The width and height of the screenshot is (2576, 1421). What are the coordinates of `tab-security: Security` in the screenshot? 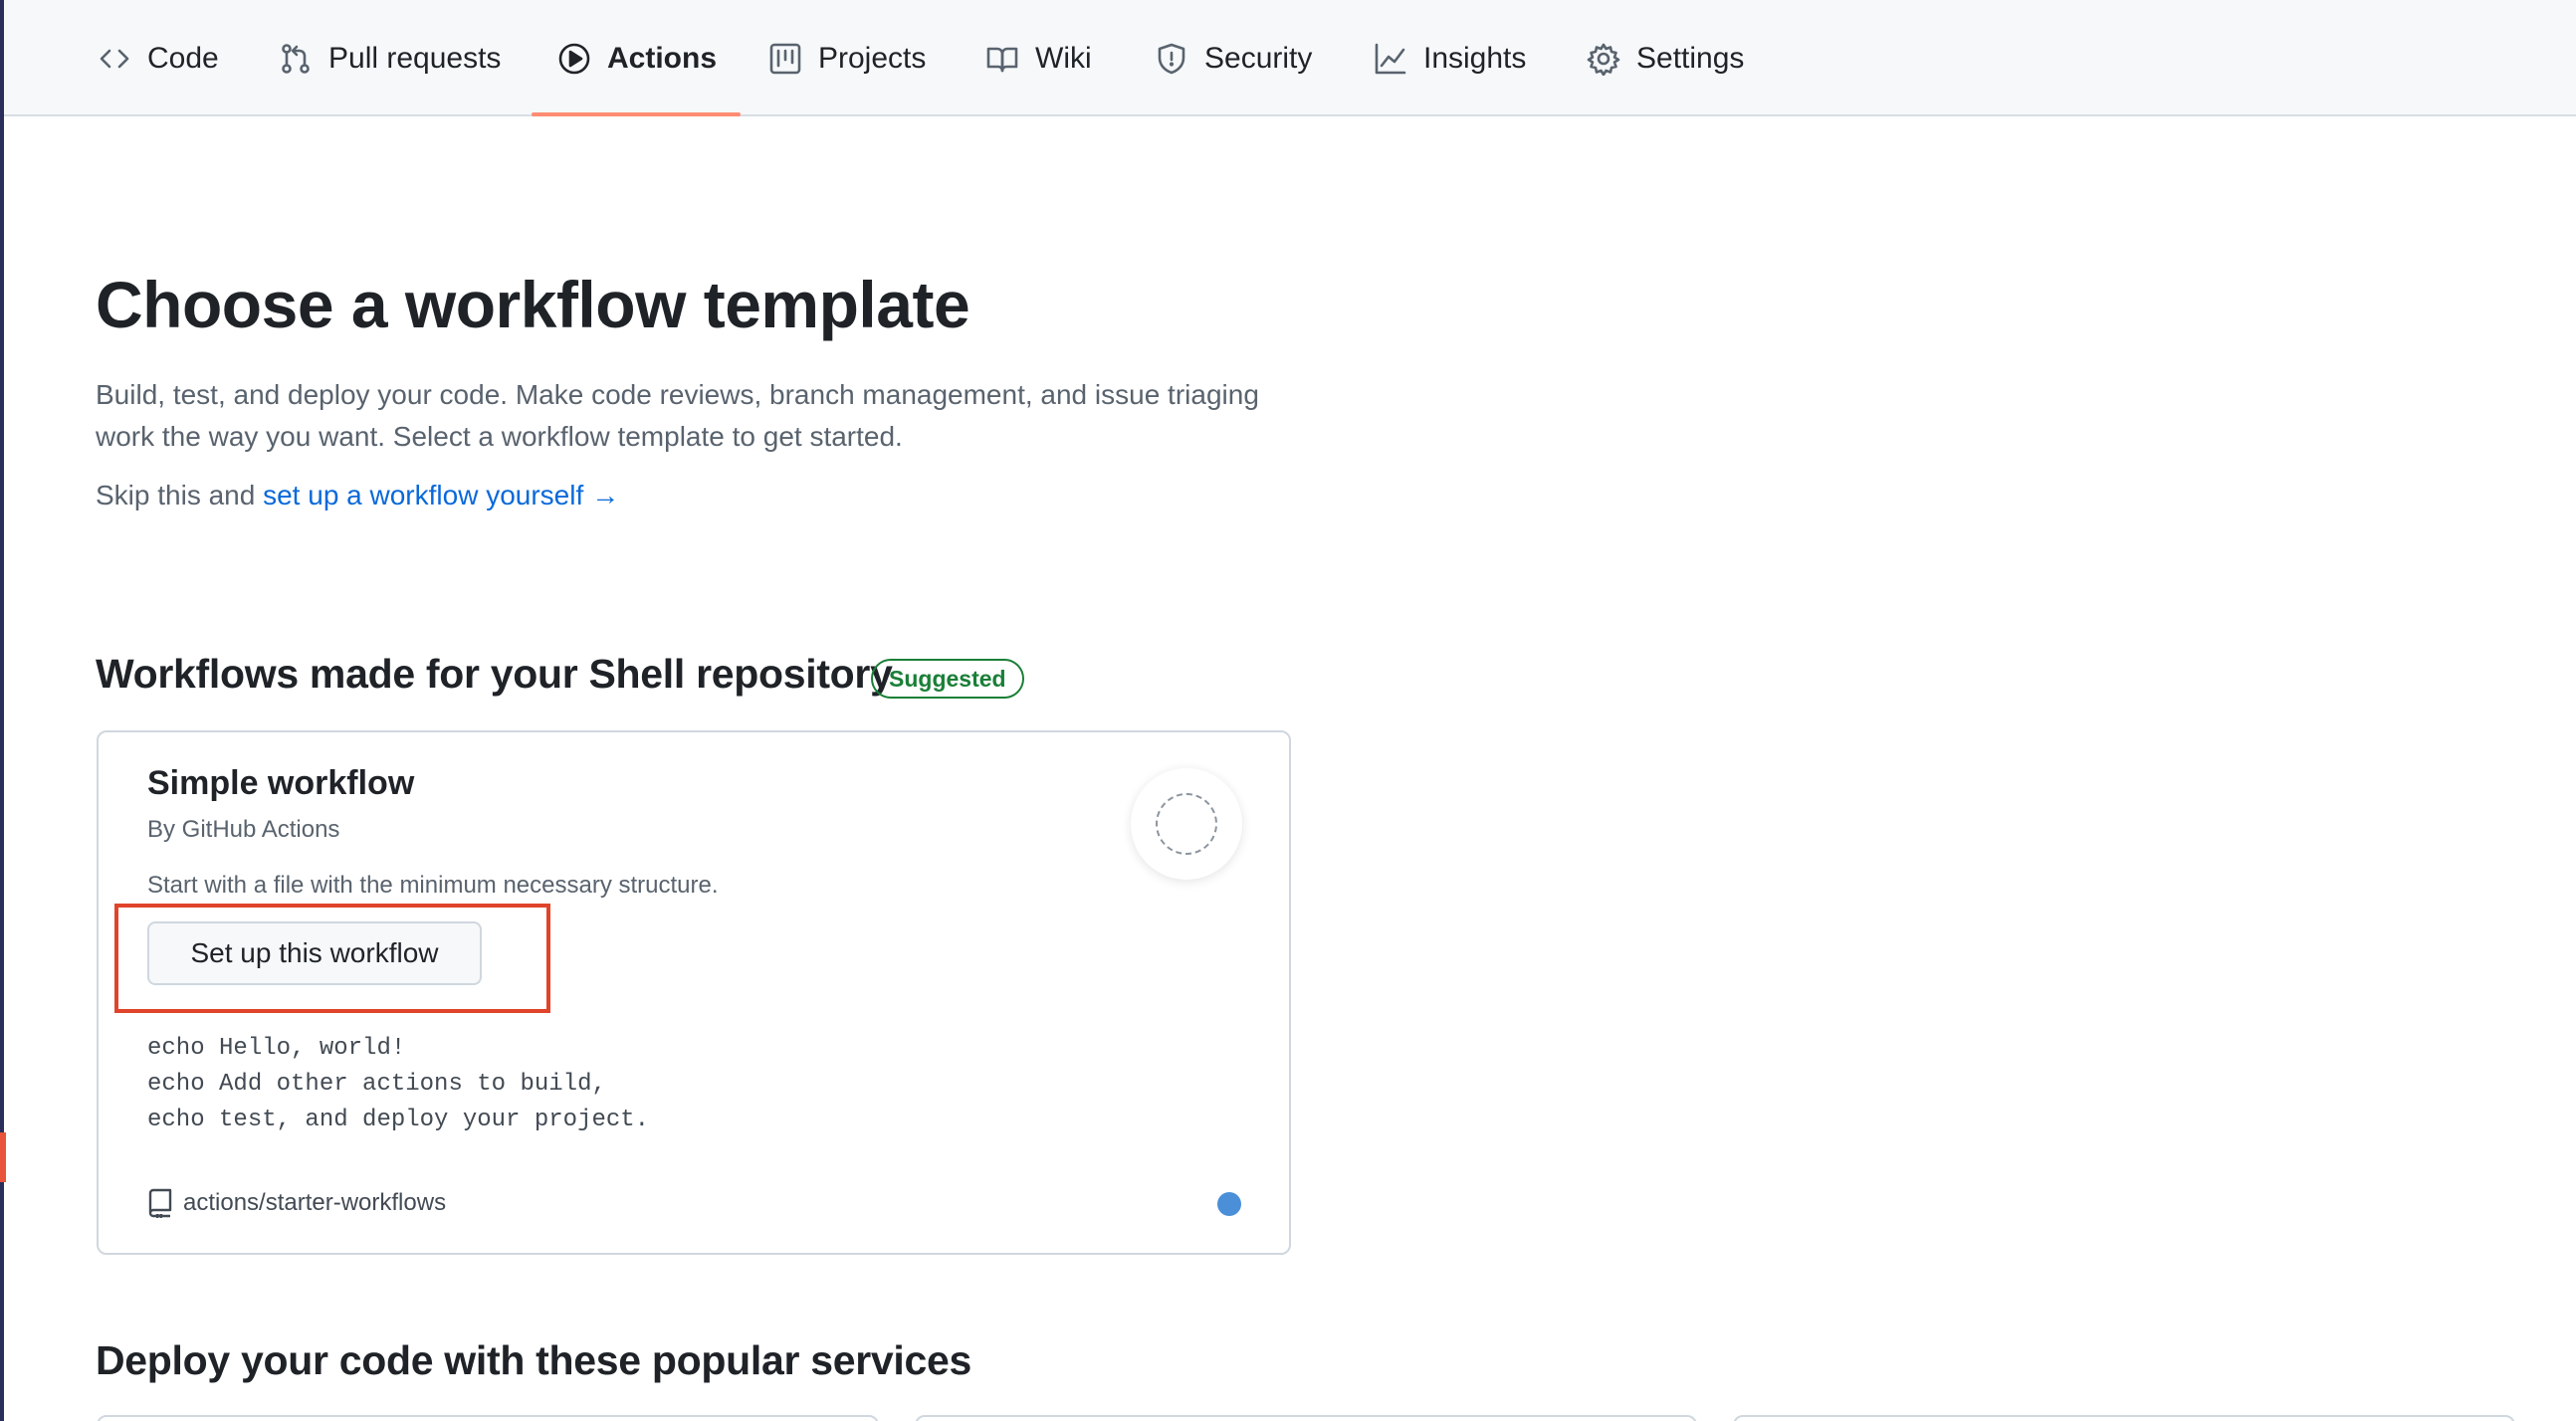 It's located at (1233, 58).